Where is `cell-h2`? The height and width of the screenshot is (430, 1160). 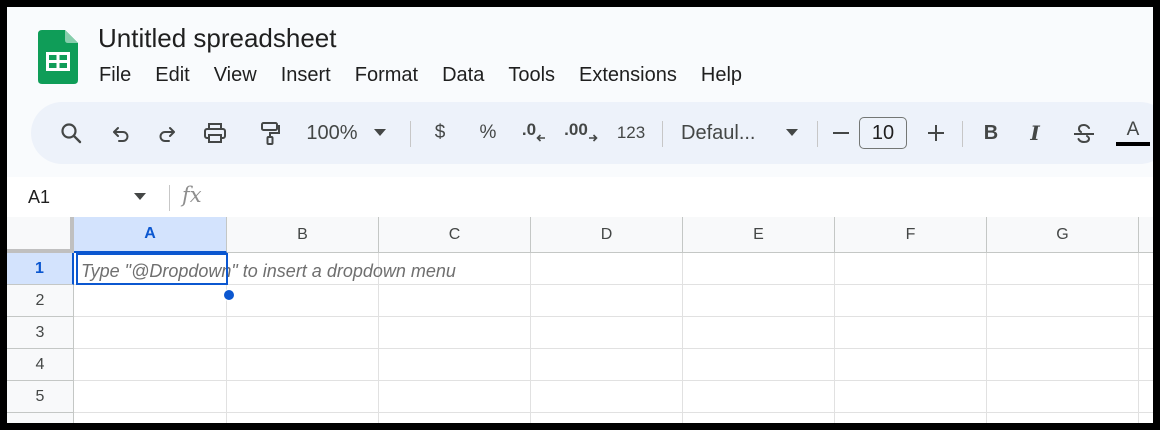 cell-h2 is located at coordinates (1146, 301).